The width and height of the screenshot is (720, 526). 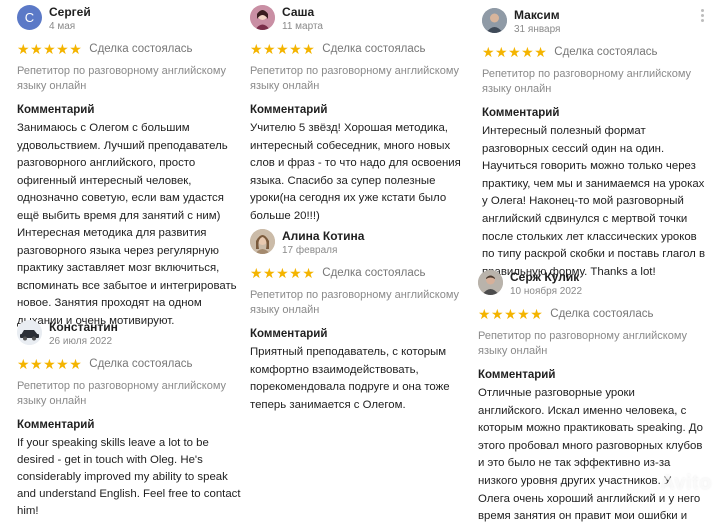 I want to click on watermark-logo: Avito, so click(x=686, y=483).